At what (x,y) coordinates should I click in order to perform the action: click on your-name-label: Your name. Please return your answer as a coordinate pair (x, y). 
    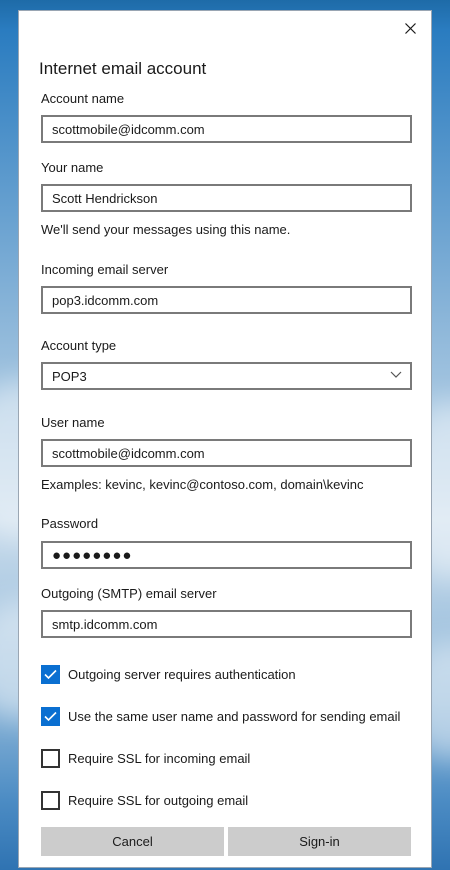
    Looking at the image, I should click on (72, 167).